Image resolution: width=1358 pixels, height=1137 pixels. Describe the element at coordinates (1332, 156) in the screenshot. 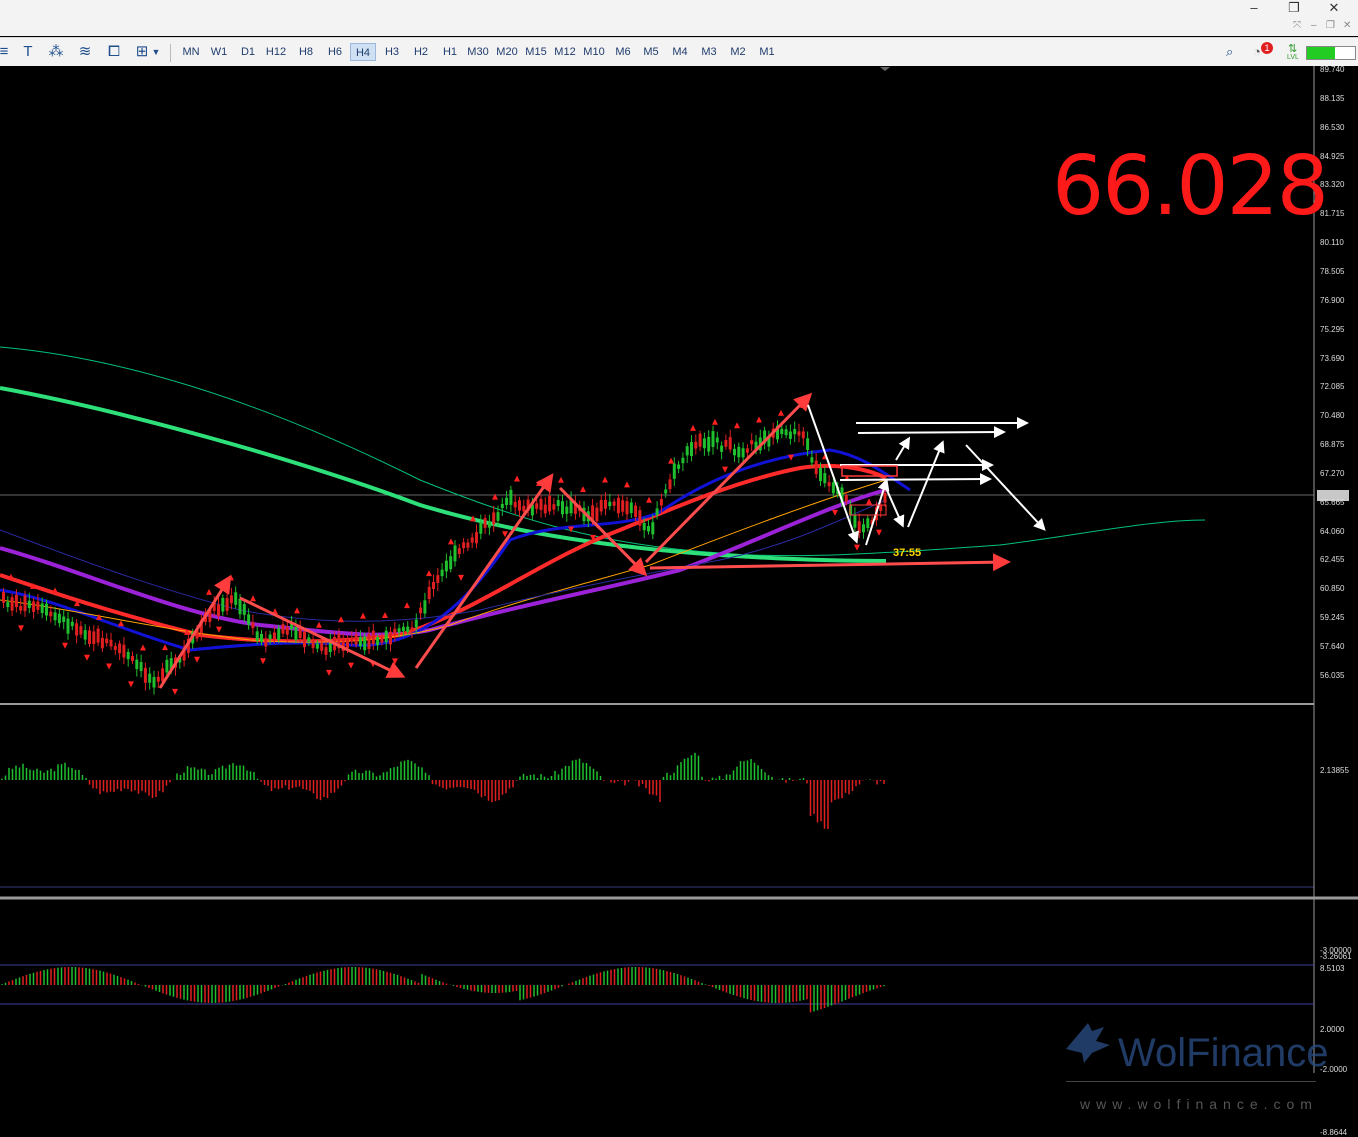

I see `price-axis-label: 84.925` at that location.